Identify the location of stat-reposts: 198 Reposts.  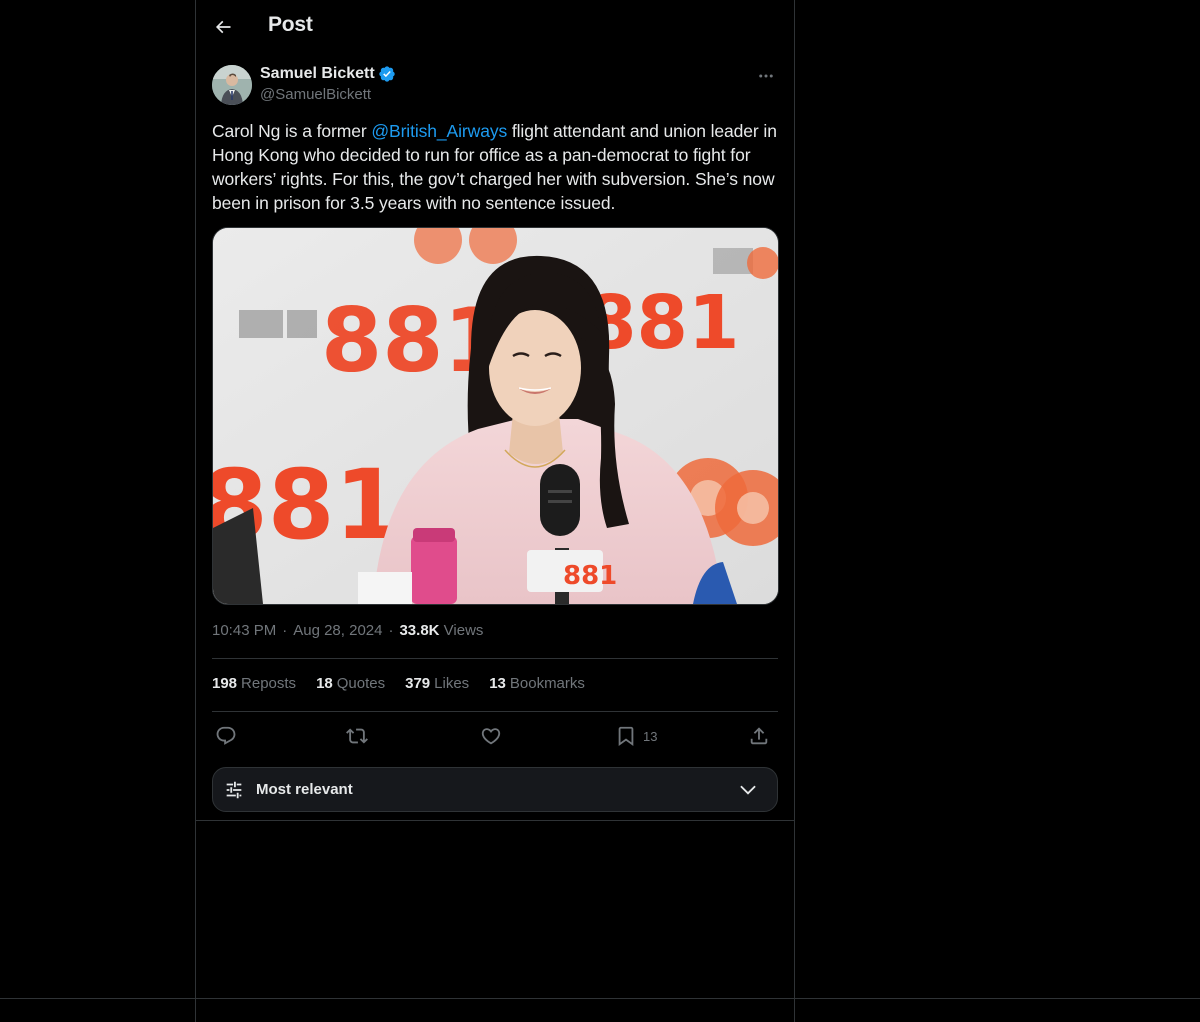
(254, 683).